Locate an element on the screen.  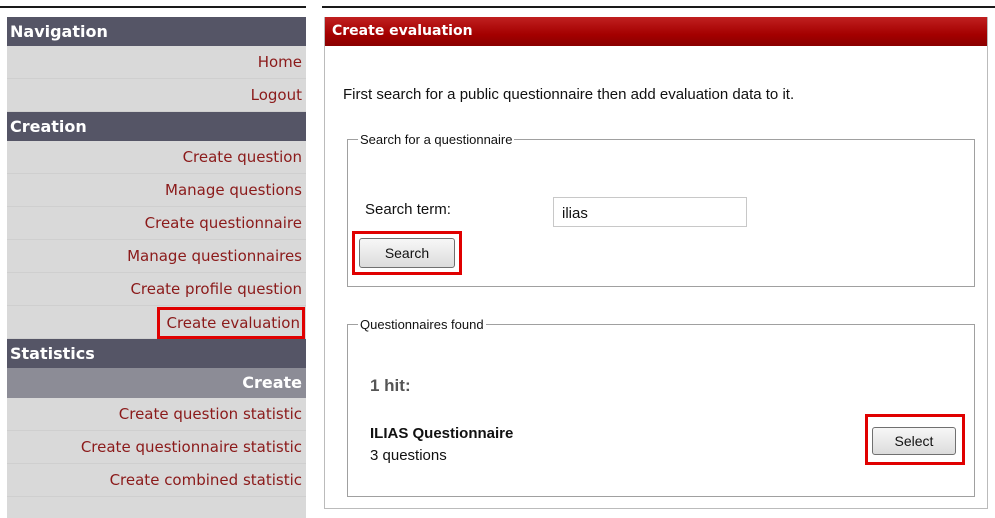
select-button: Select is located at coordinates (914, 441).